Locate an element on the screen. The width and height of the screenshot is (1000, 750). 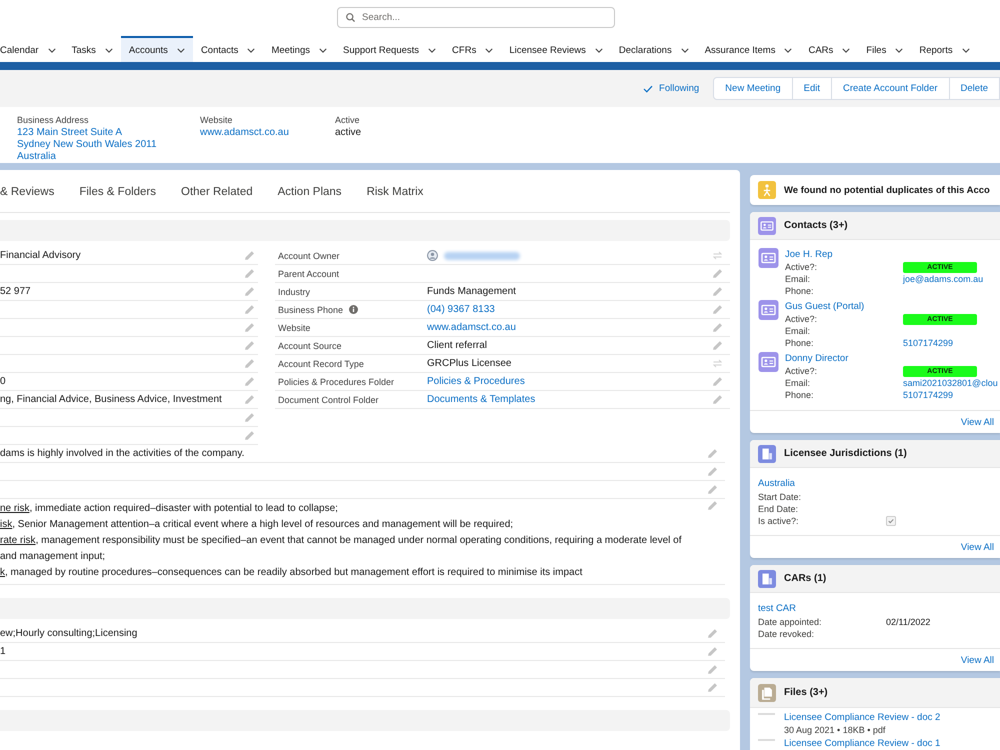
search-icon is located at coordinates (350, 17).